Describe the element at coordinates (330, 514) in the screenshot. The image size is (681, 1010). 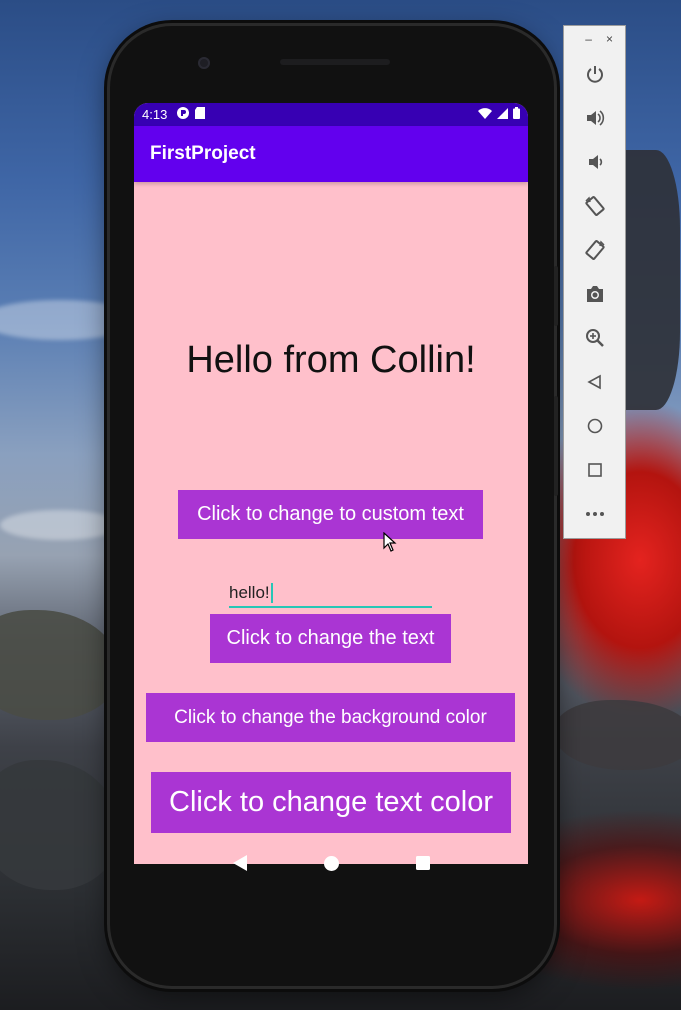
I see `custom-text-button: Click to change to custom text` at that location.